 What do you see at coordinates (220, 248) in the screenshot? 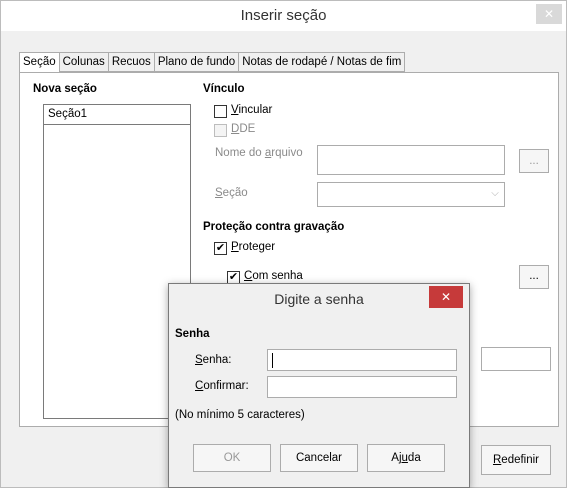
I see `protect-checkbox: ✔` at bounding box center [220, 248].